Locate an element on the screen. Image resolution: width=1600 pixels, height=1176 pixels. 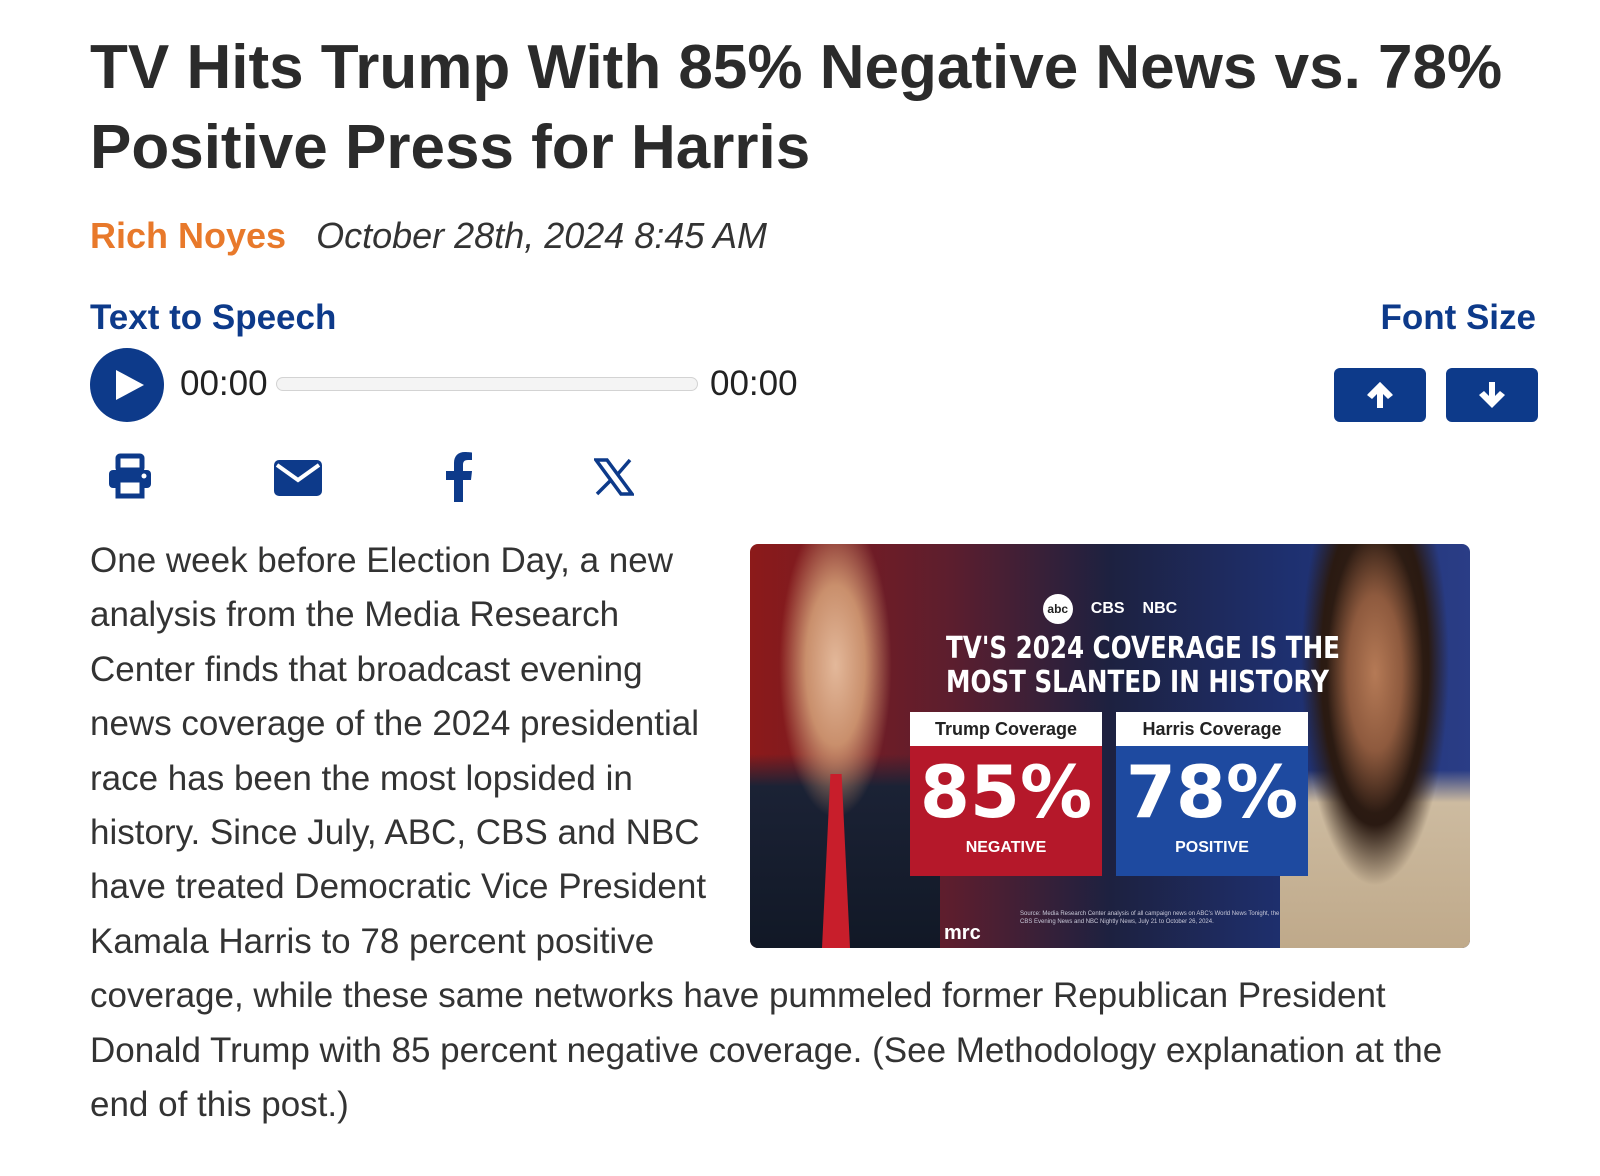
harris-coverage-caption: Harris Coverage is located at coordinates (1212, 729).